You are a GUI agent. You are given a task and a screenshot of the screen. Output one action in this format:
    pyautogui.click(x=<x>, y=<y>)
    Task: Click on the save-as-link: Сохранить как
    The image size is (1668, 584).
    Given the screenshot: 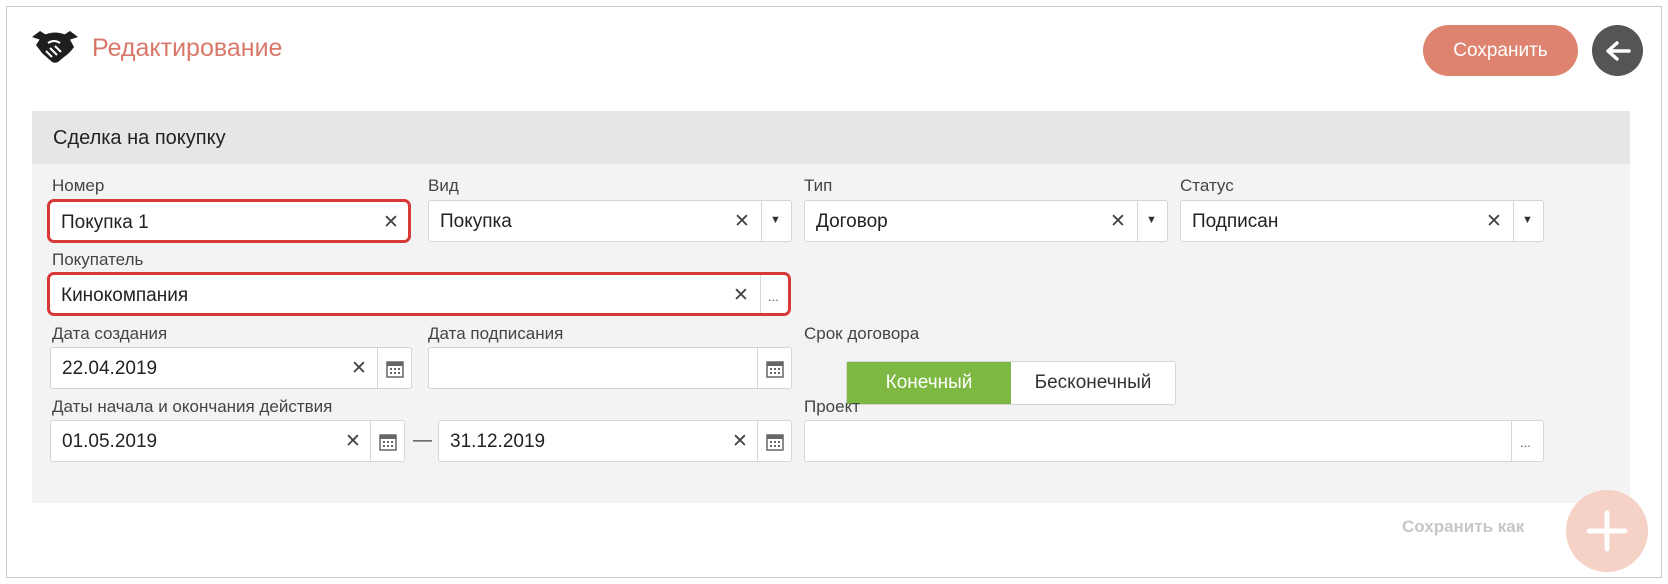 What is the action you would take?
    pyautogui.click(x=1463, y=527)
    